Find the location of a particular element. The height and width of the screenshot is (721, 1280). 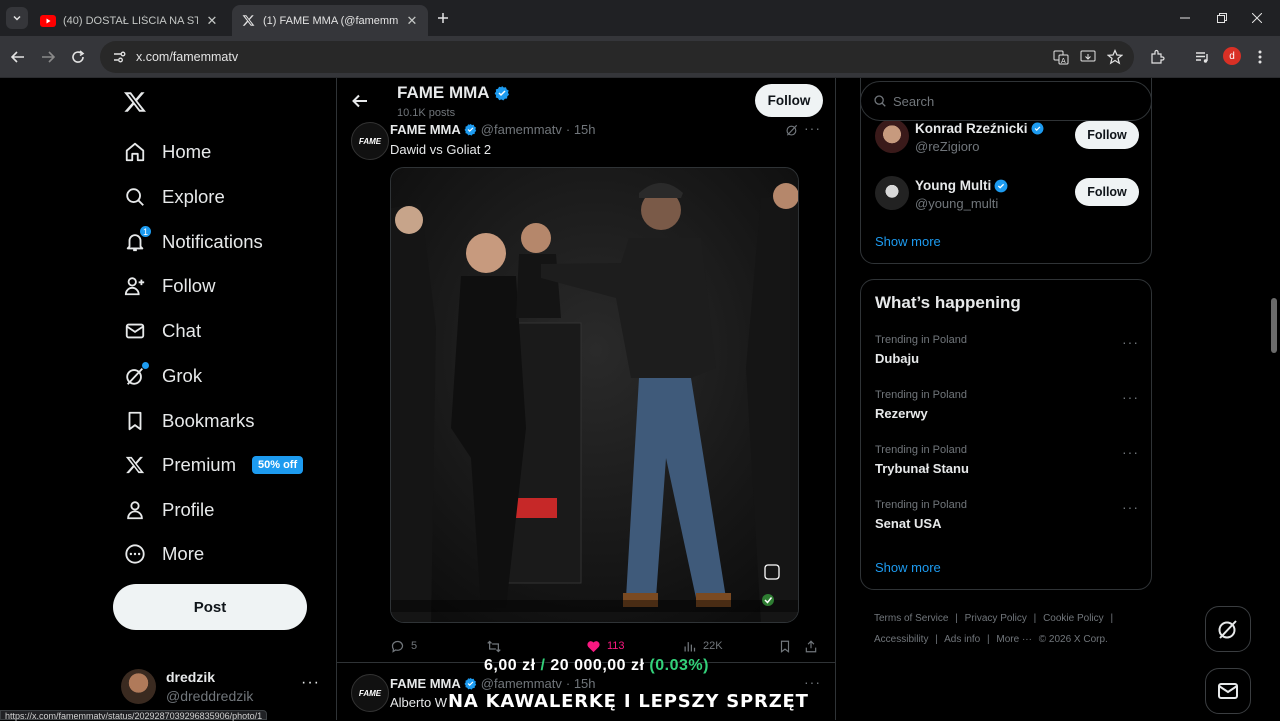

repost-button is located at coordinates (497, 646).